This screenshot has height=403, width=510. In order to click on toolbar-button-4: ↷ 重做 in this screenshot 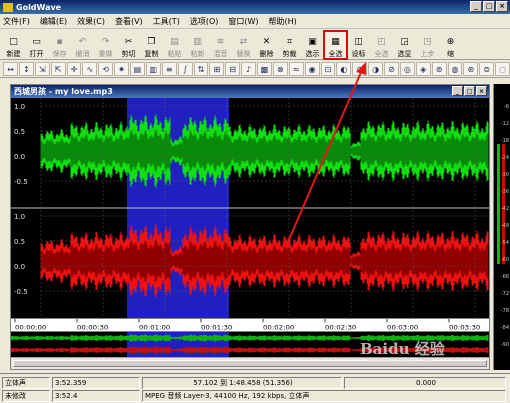, I will do `click(105, 45)`.